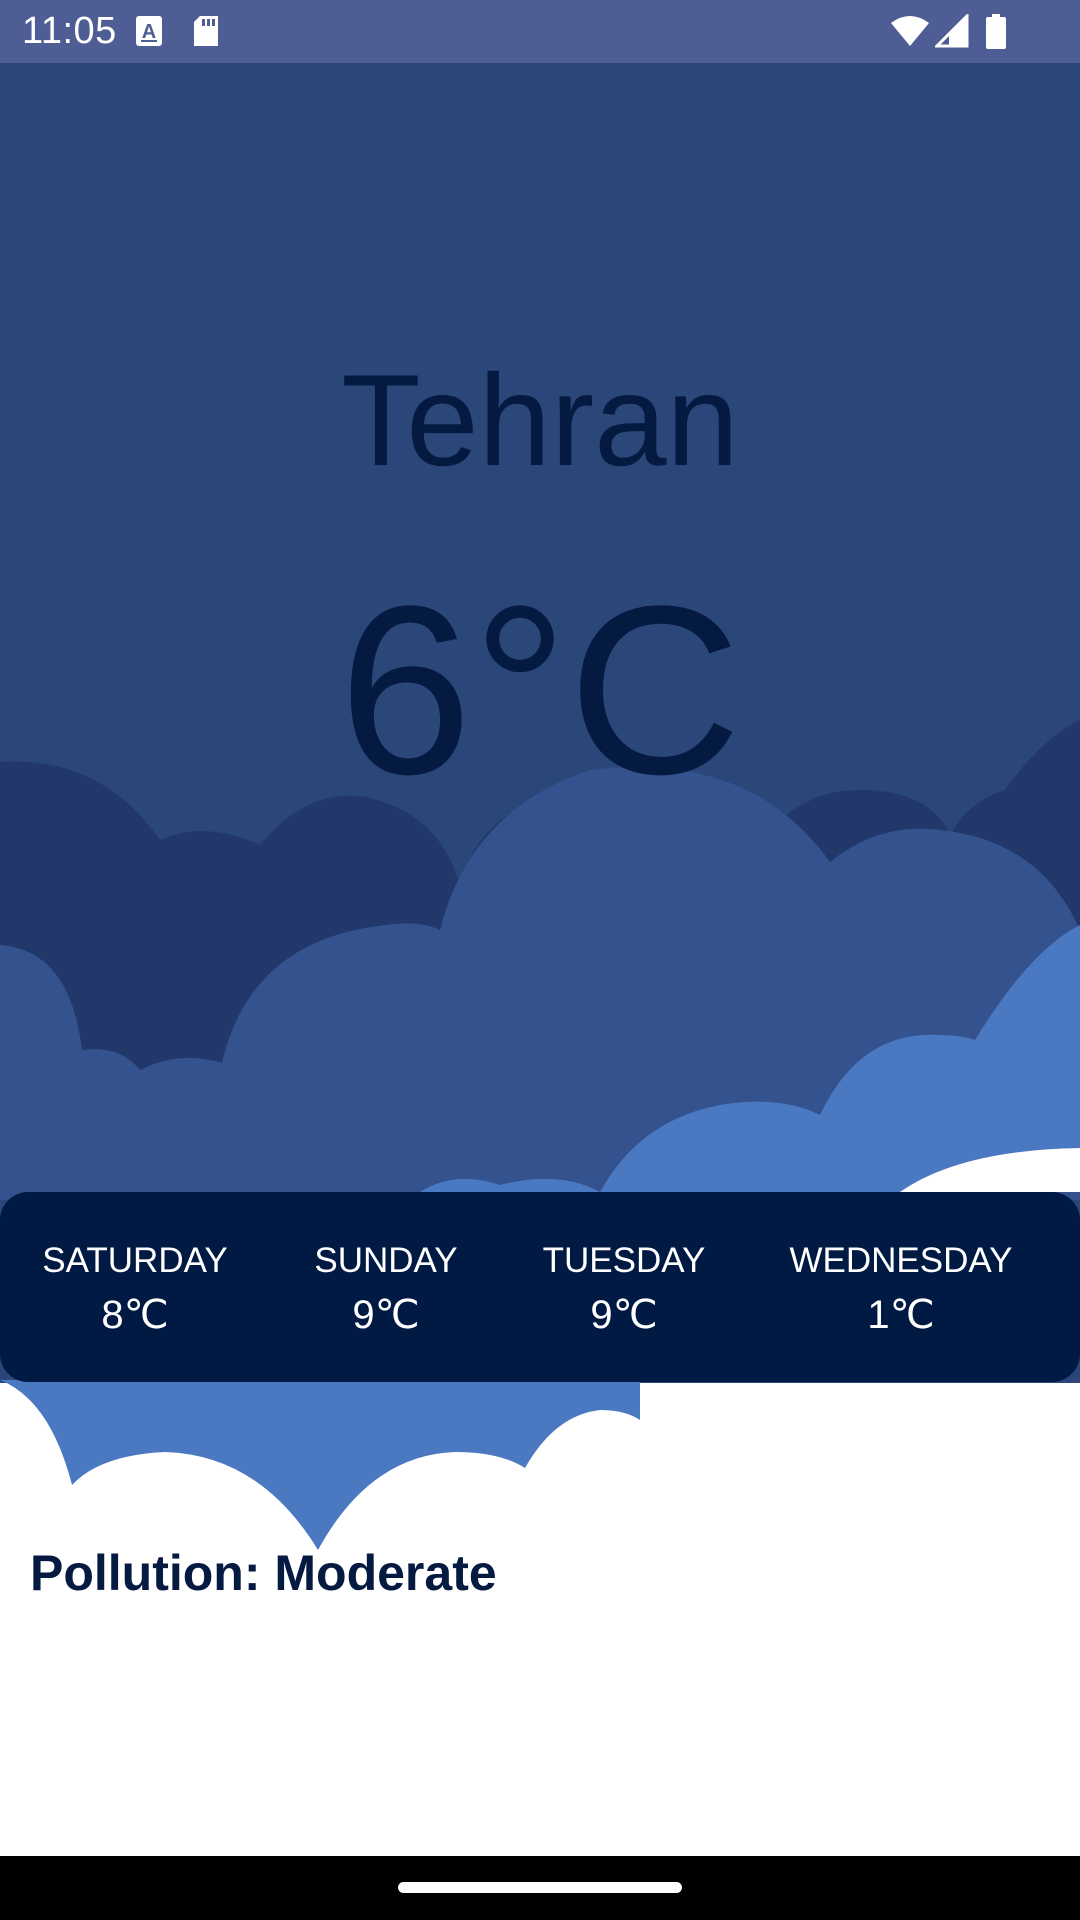 This screenshot has width=1080, height=1920. I want to click on wifi-icon, so click(910, 33).